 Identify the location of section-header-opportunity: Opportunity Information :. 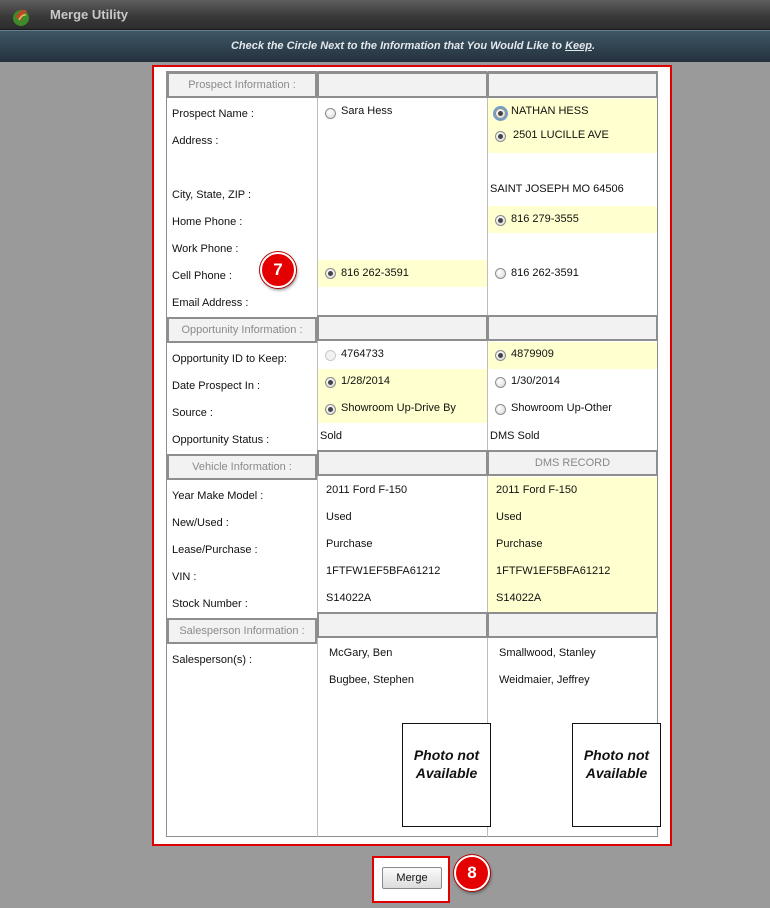
(242, 330).